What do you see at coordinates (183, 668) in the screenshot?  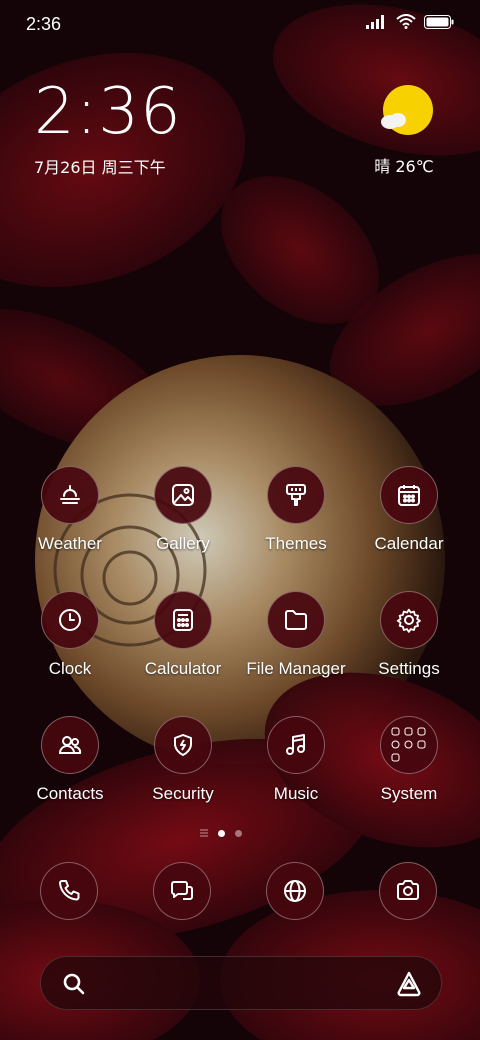 I see `app-label-calculator: Calculator` at bounding box center [183, 668].